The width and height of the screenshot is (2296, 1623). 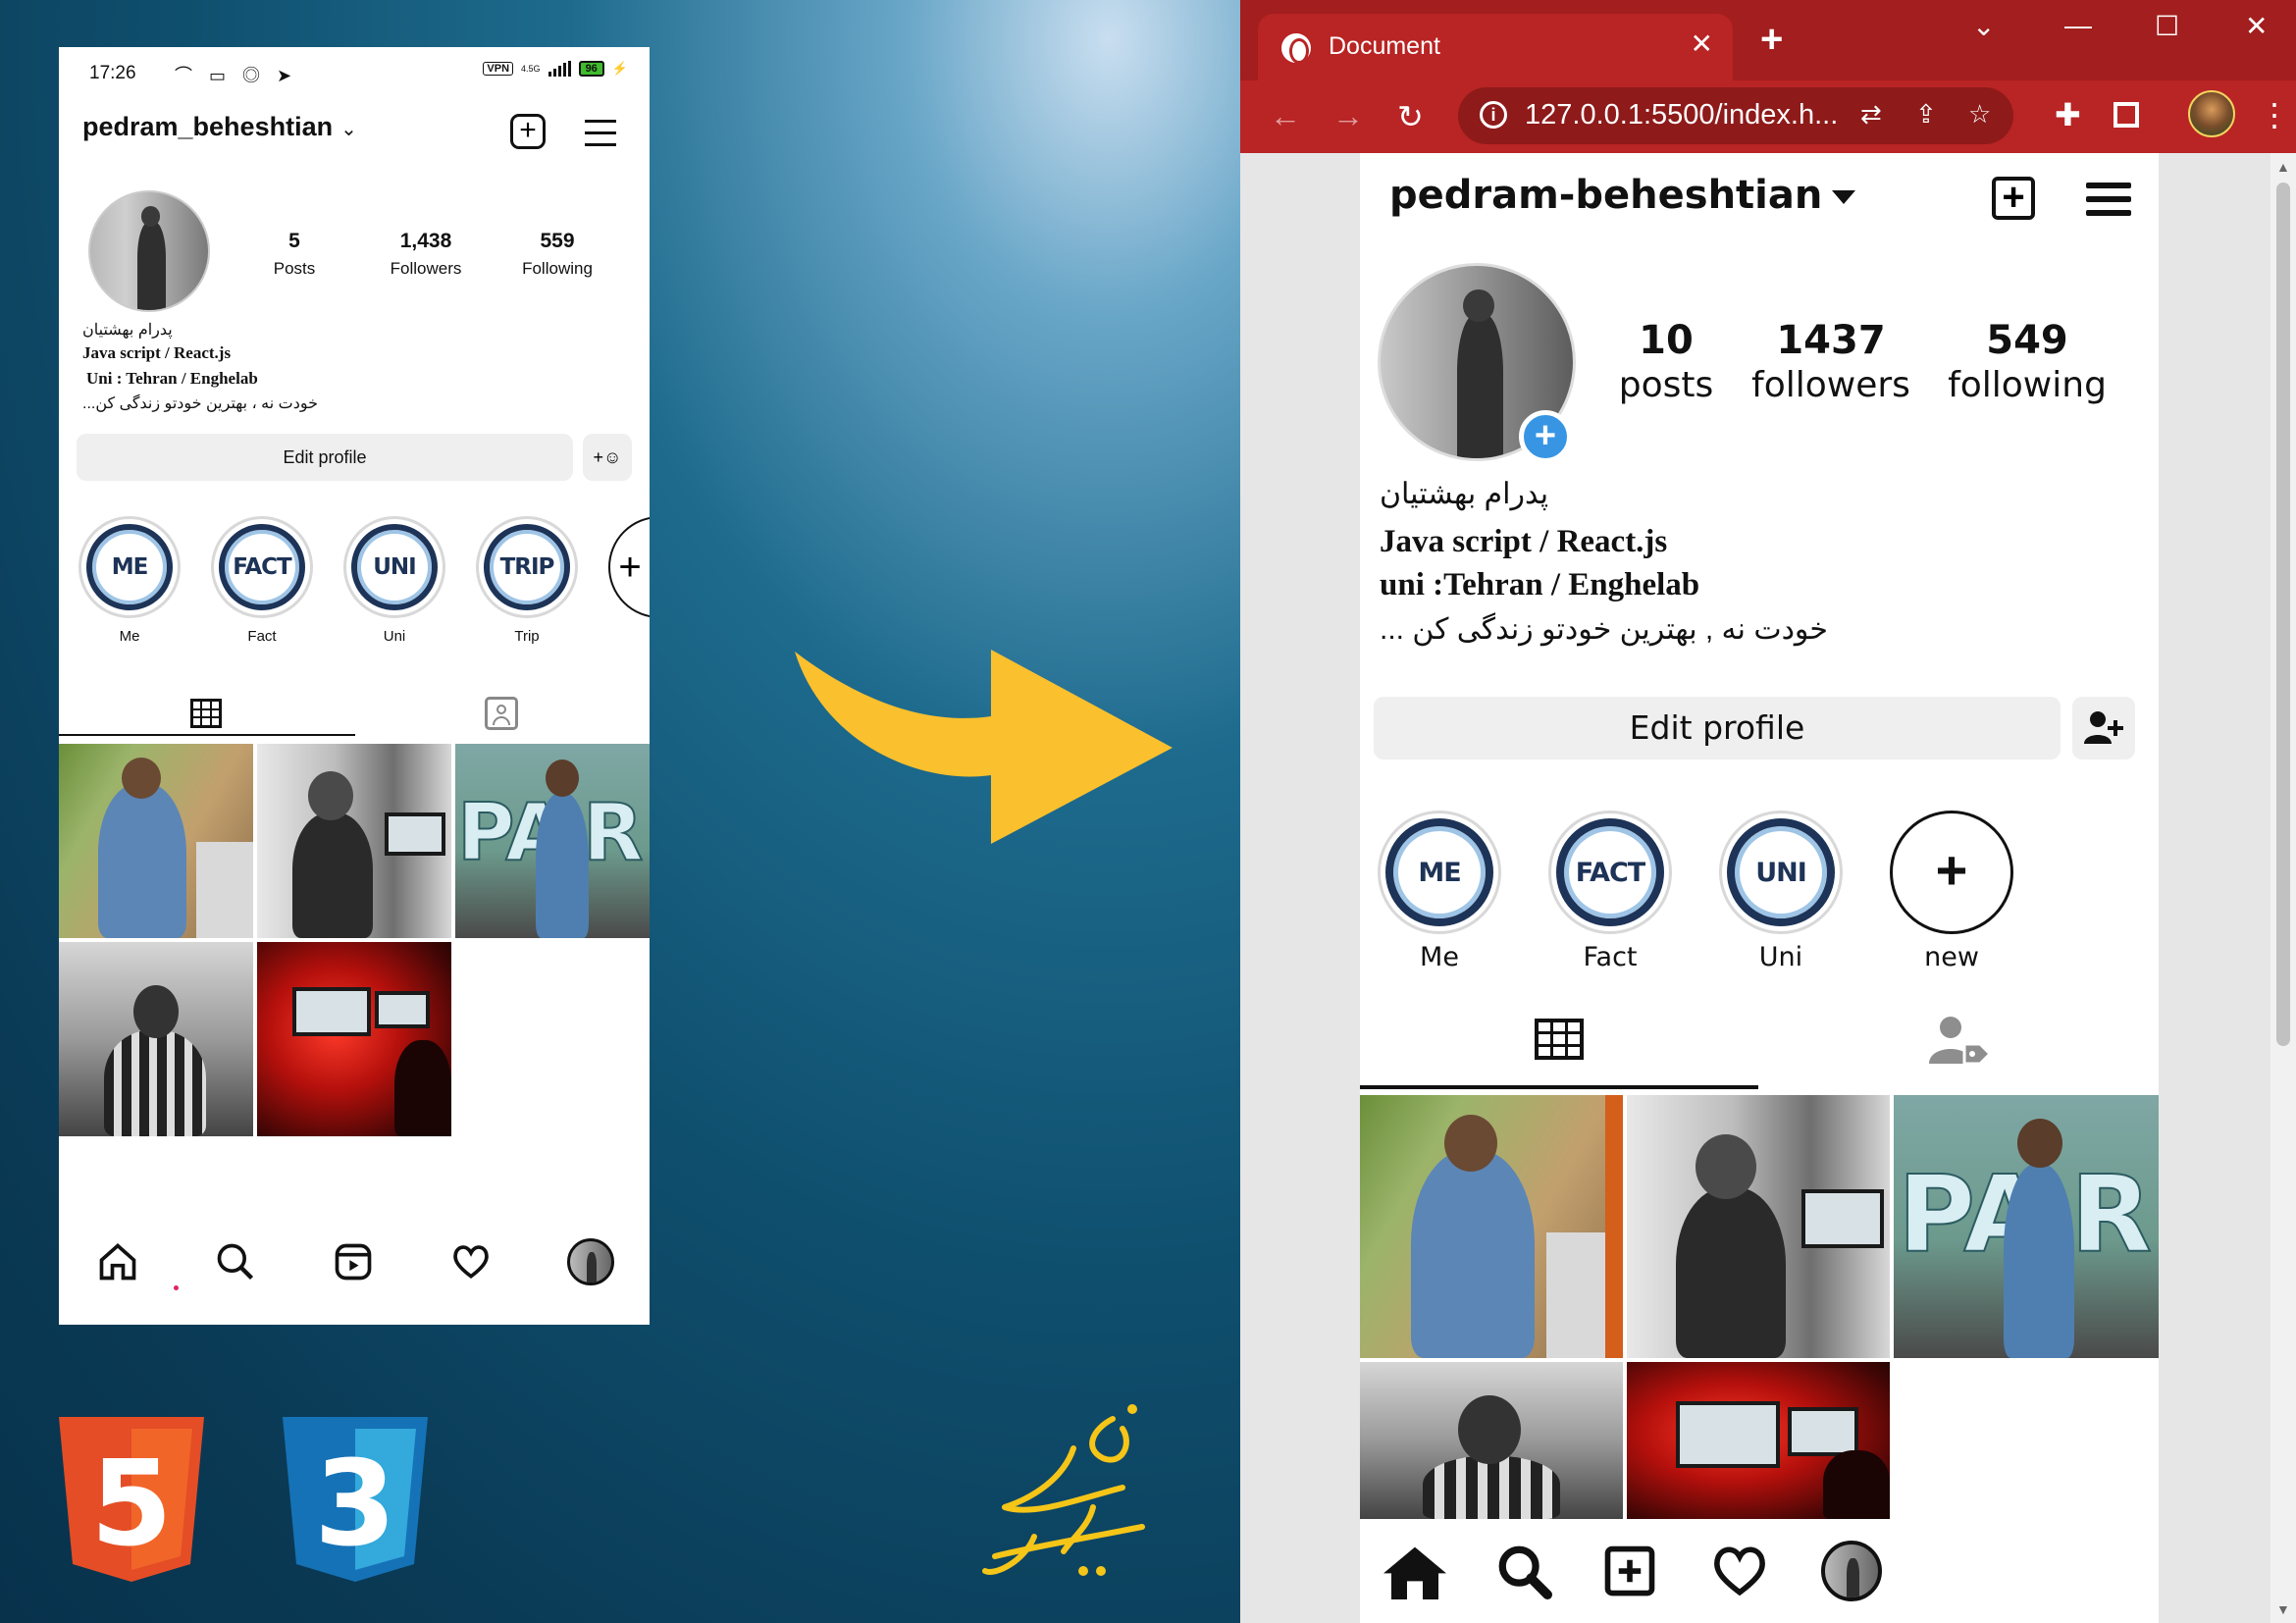 I want to click on close-window-icon: ✕, so click(x=2256, y=26).